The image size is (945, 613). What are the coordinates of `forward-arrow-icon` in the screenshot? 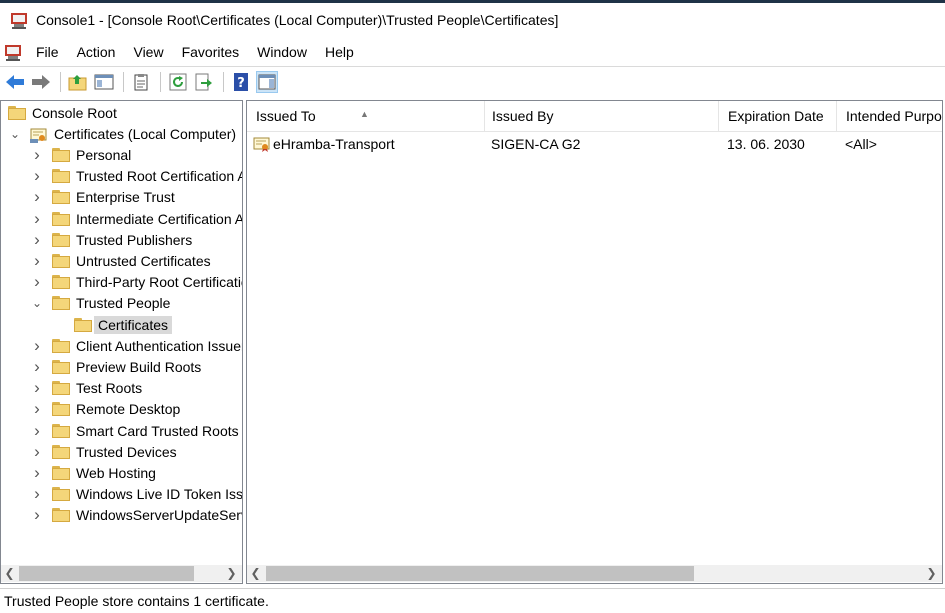 It's located at (41, 82).